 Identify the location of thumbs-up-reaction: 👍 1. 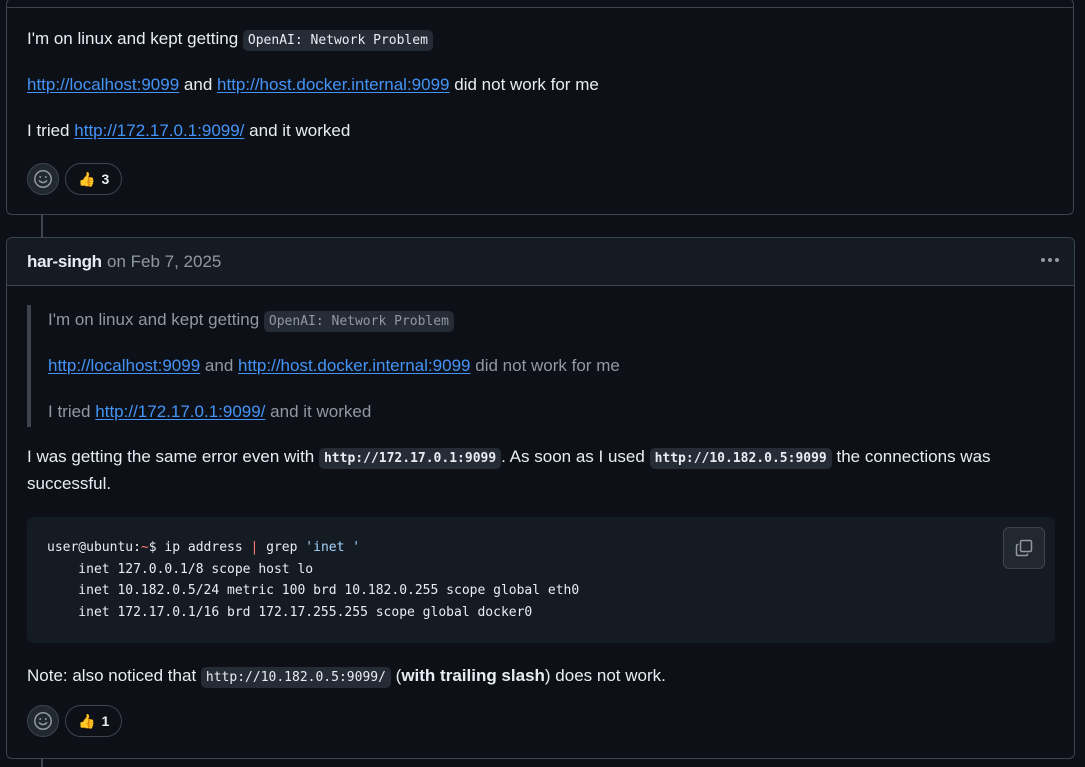
(94, 721).